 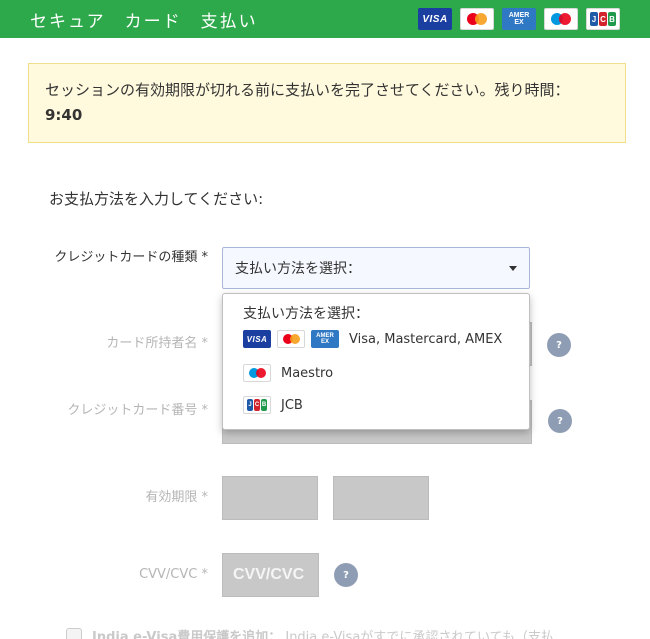 I want to click on card-type-value: 支払い方法を選択：, so click(x=298, y=269).